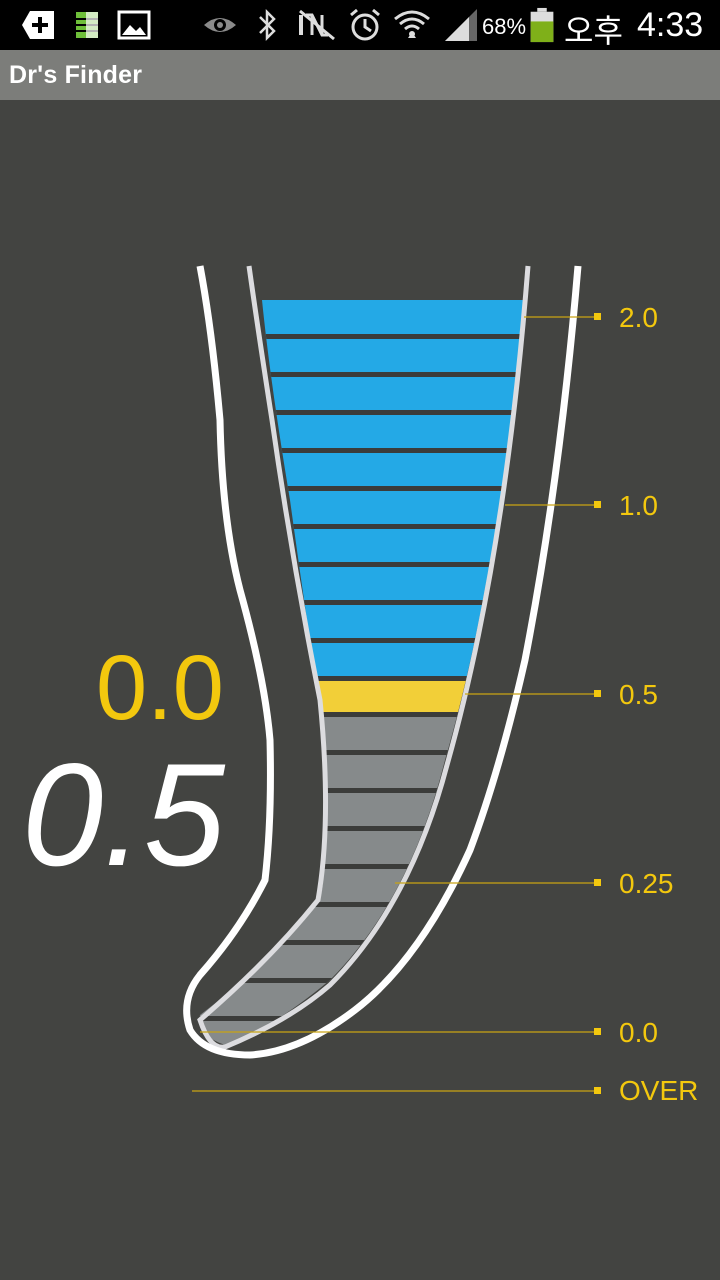 The image size is (720, 1280). I want to click on eye-icon, so click(220, 25).